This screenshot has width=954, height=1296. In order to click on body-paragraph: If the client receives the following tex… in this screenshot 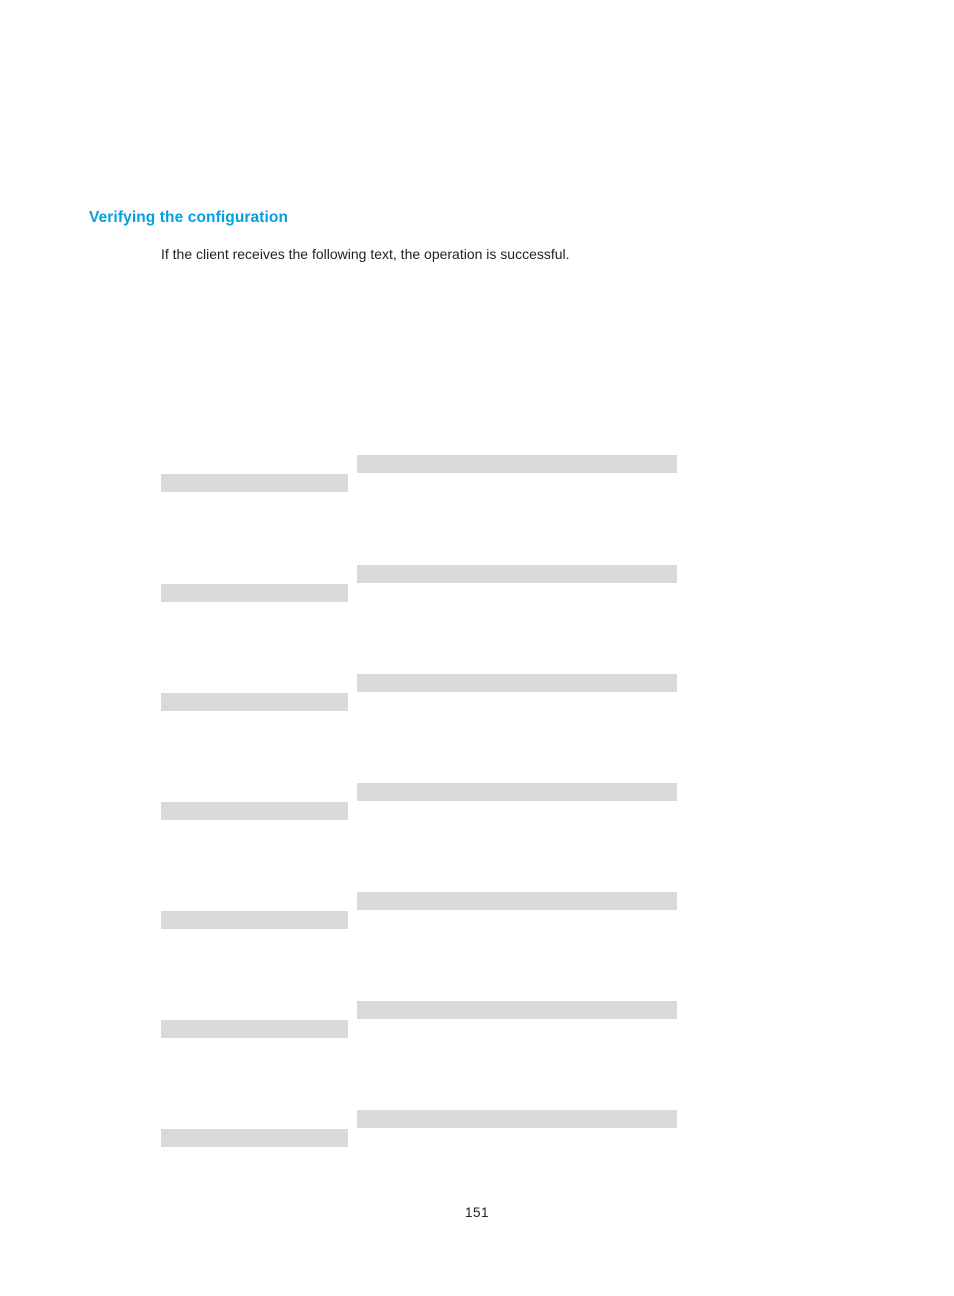, I will do `click(365, 254)`.